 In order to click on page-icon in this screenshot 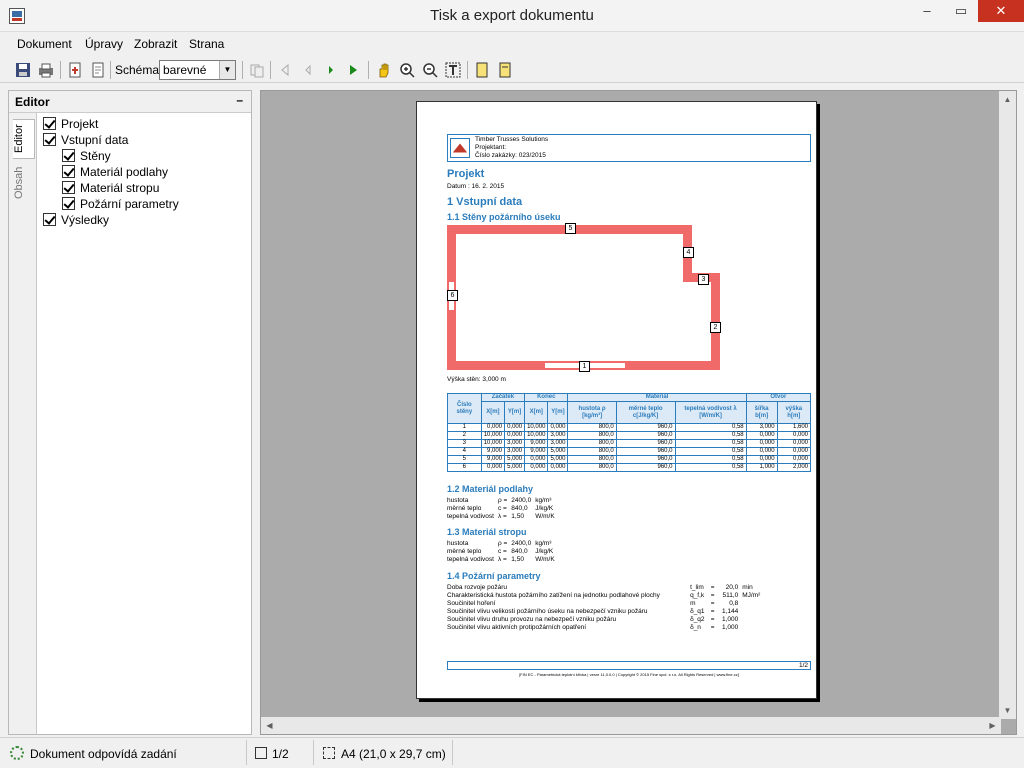, I will do `click(98, 70)`.